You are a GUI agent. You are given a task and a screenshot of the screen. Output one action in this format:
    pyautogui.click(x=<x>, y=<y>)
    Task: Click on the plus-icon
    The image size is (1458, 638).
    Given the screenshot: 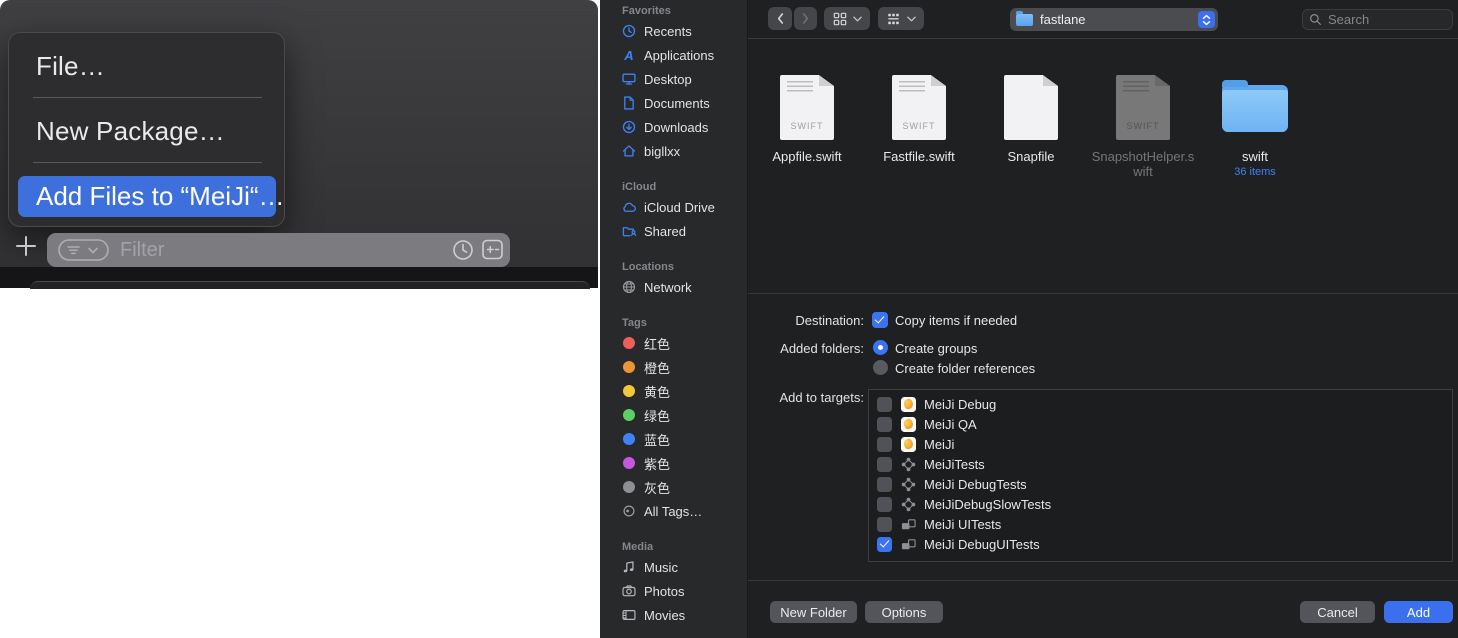 What is the action you would take?
    pyautogui.click(x=26, y=246)
    